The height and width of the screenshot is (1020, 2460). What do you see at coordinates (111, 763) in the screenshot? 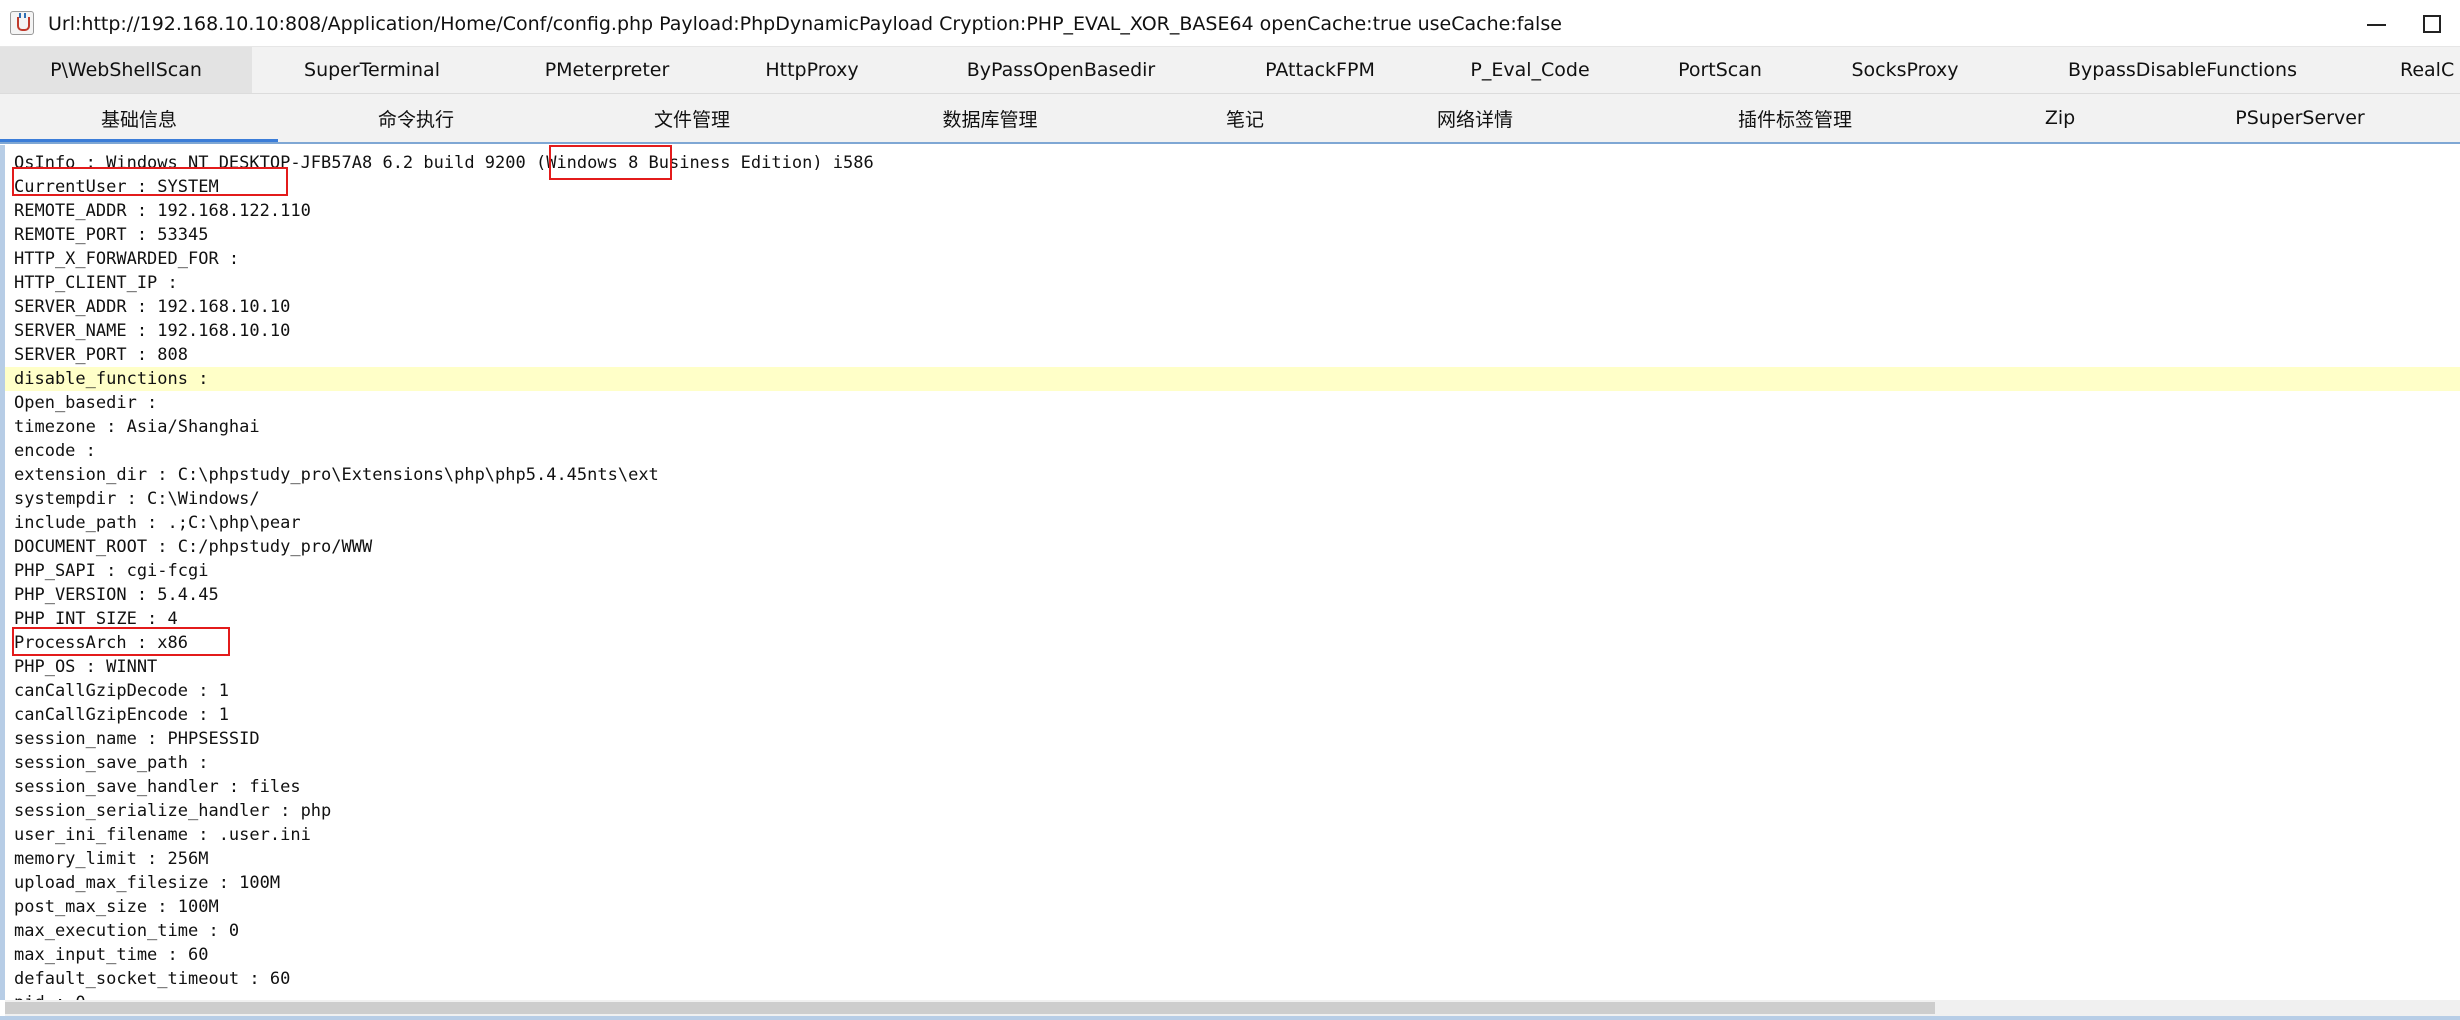
I see `info-line: session_save_path :` at bounding box center [111, 763].